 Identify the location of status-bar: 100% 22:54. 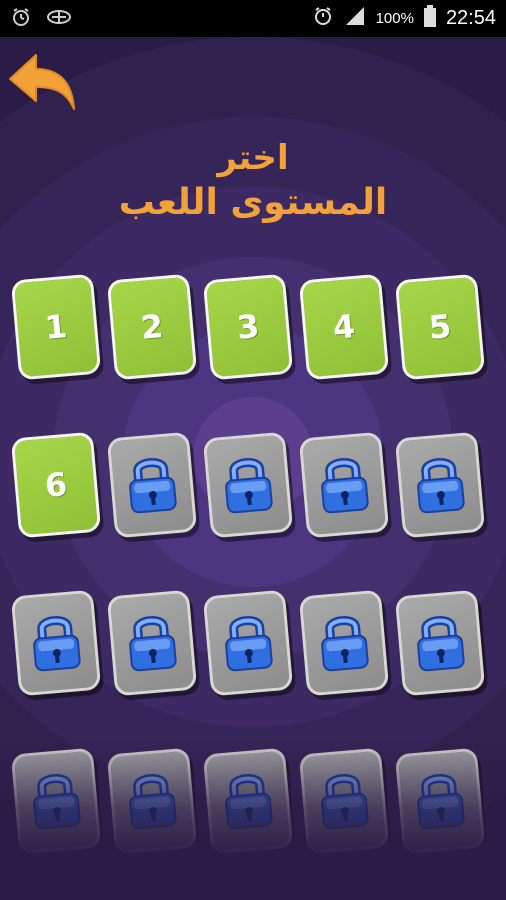
(253, 18).